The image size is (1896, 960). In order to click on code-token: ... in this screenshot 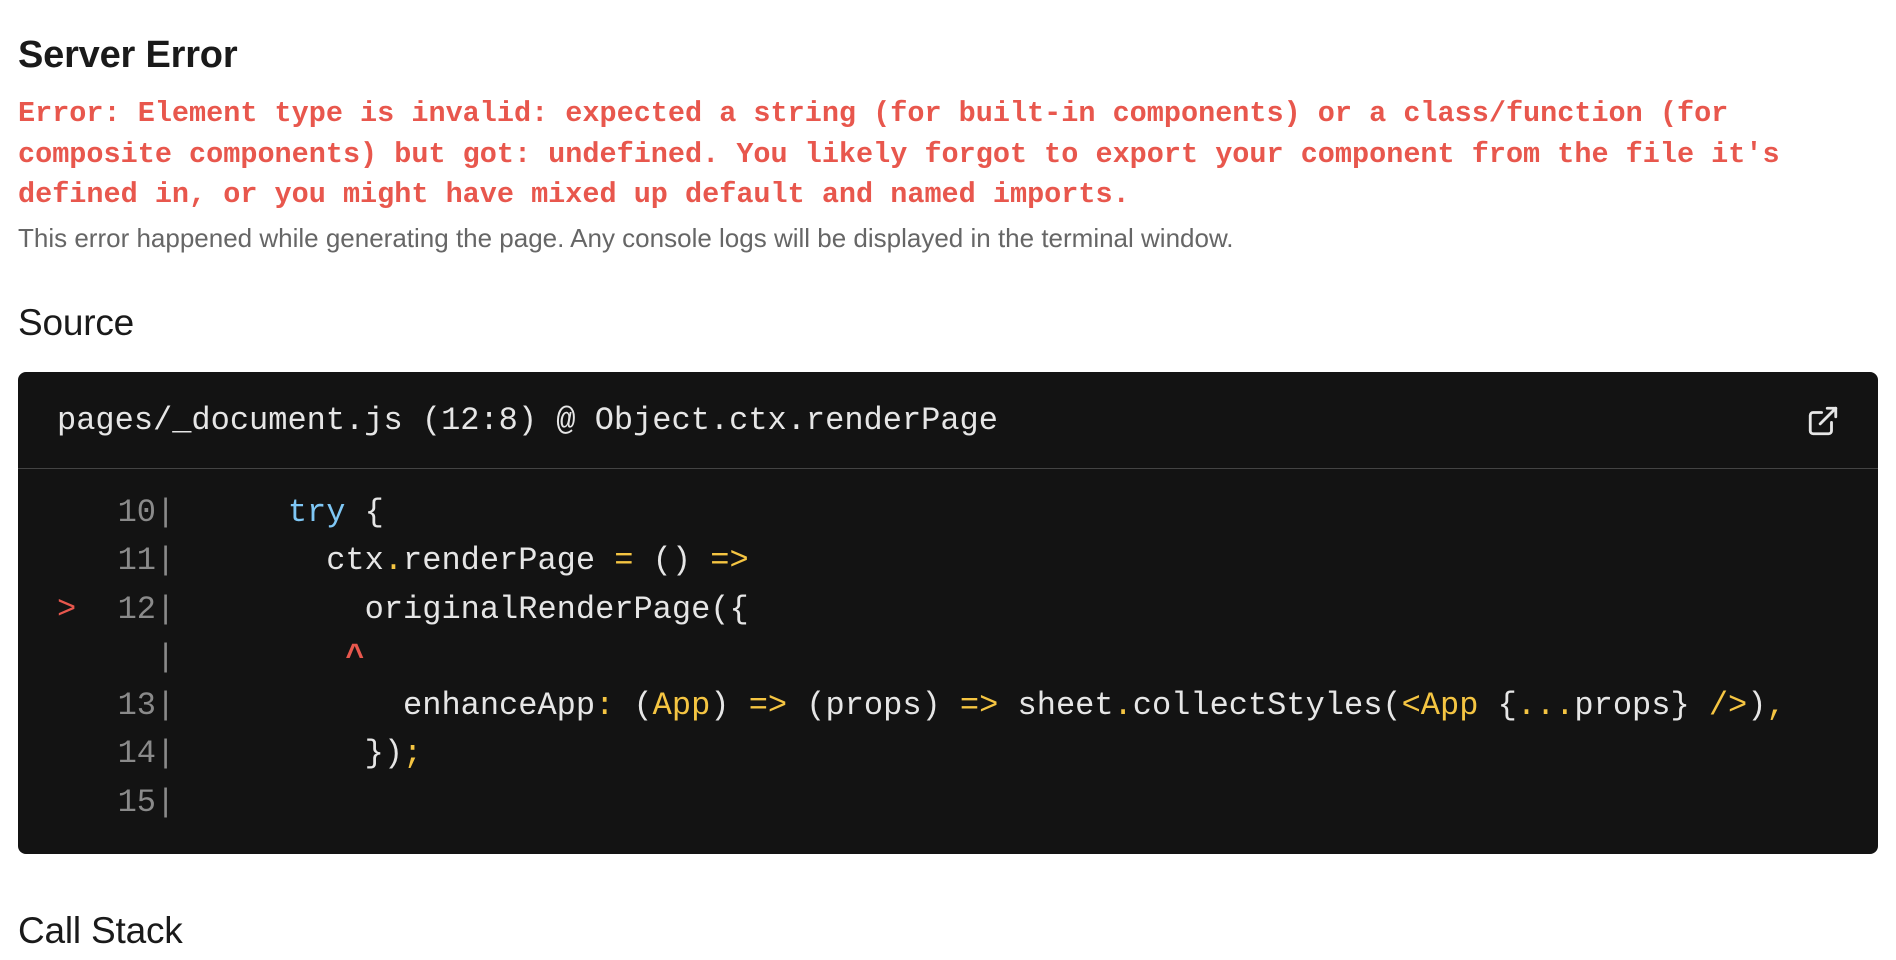, I will do `click(1545, 706)`.